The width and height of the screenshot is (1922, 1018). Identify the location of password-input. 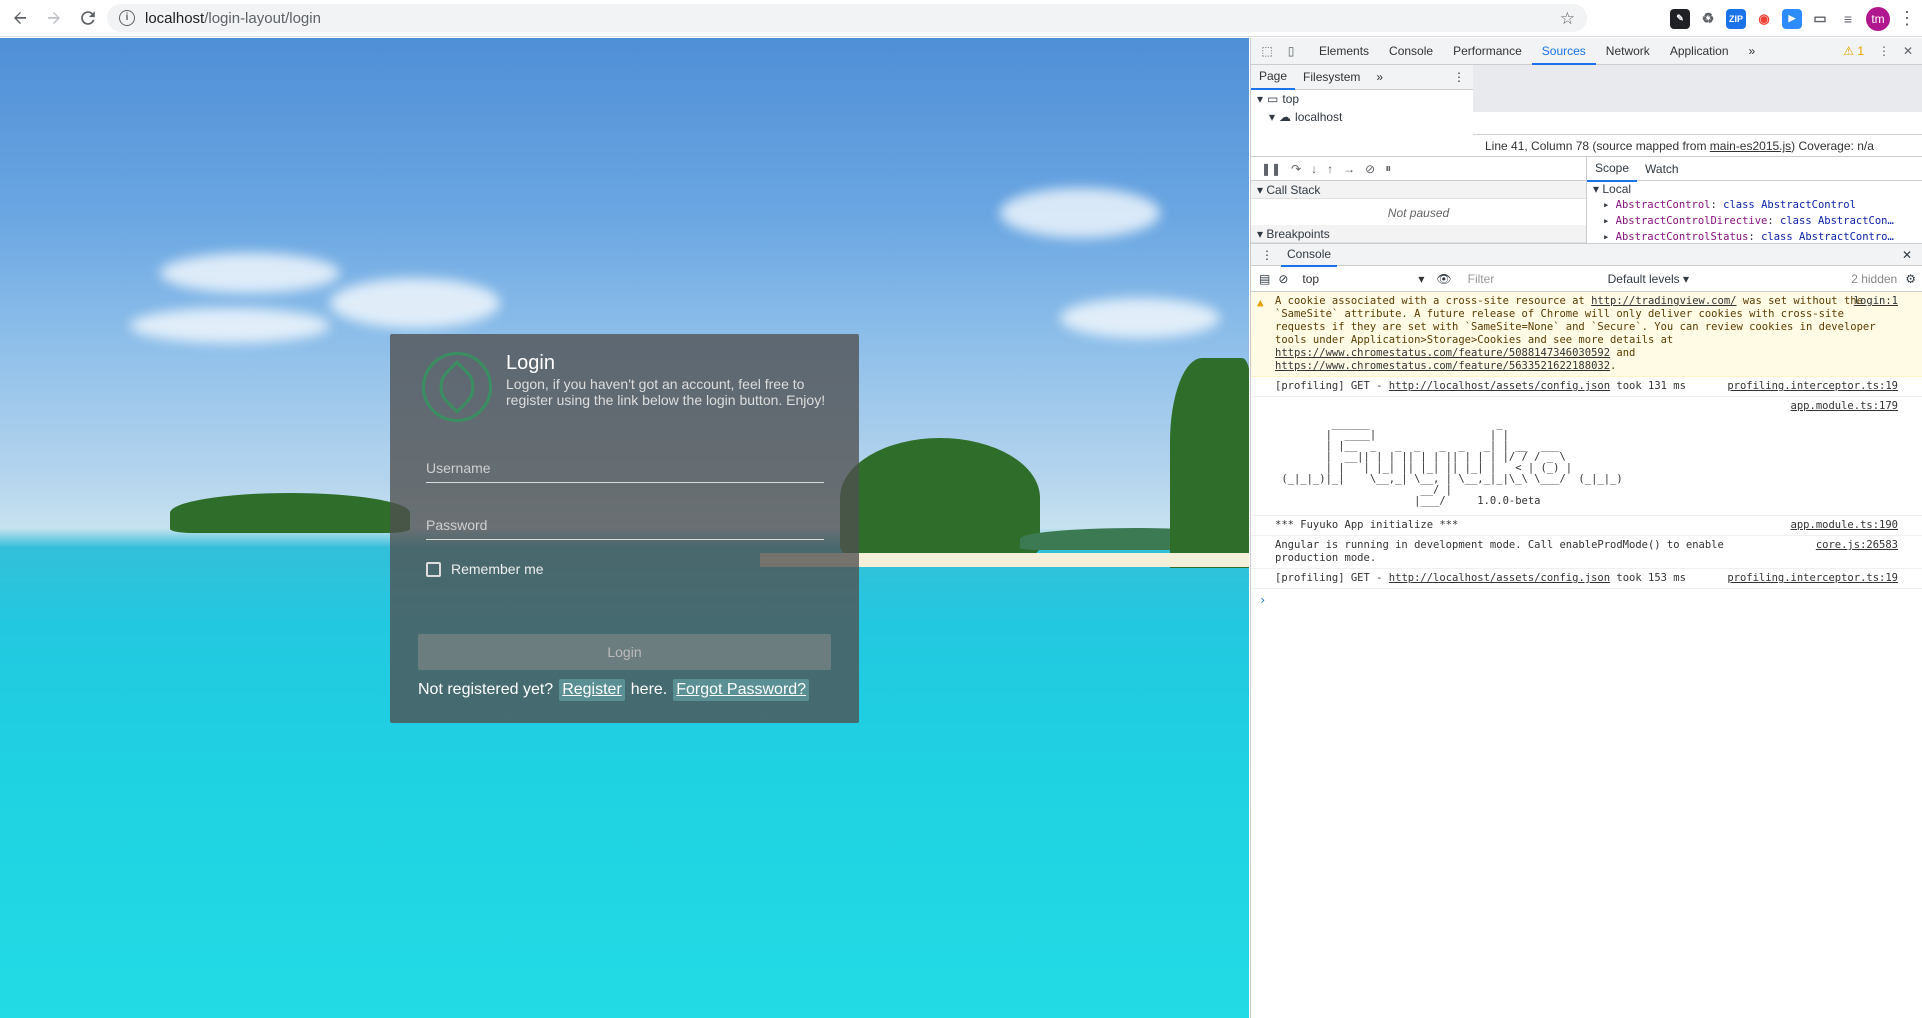
(625, 525).